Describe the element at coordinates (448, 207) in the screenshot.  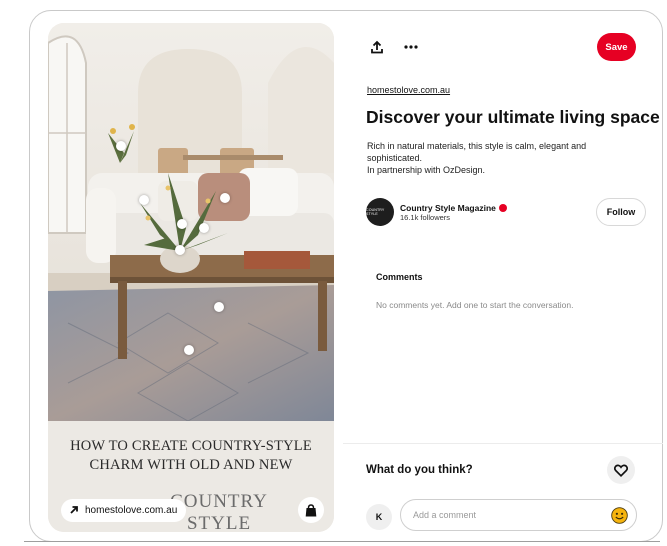
I see `creator-name-label: Country Style Magazine` at that location.